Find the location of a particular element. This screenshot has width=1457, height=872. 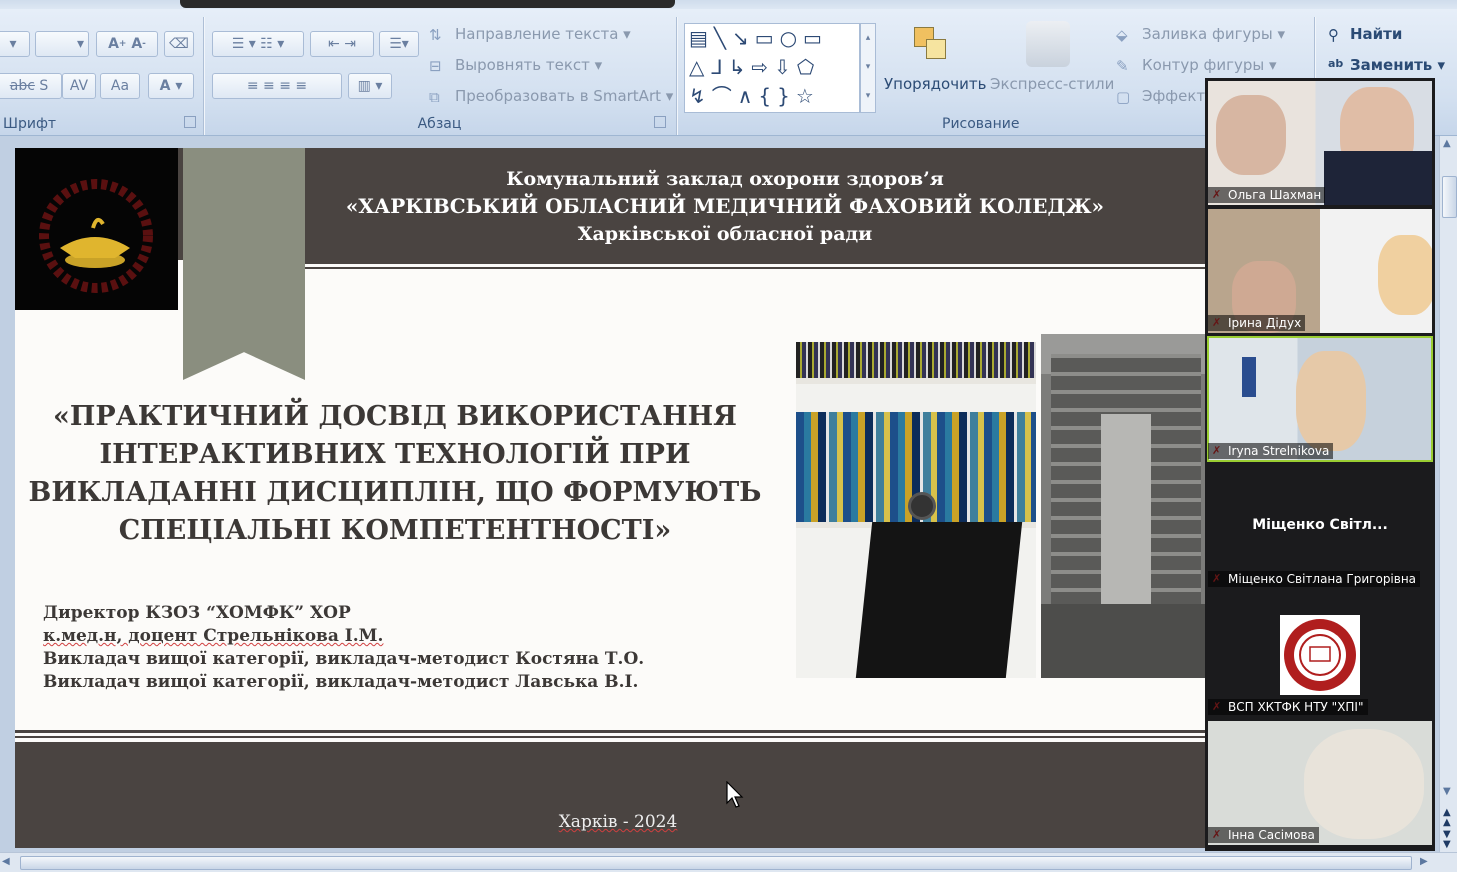

window-title-strip is located at coordinates (728, 4).